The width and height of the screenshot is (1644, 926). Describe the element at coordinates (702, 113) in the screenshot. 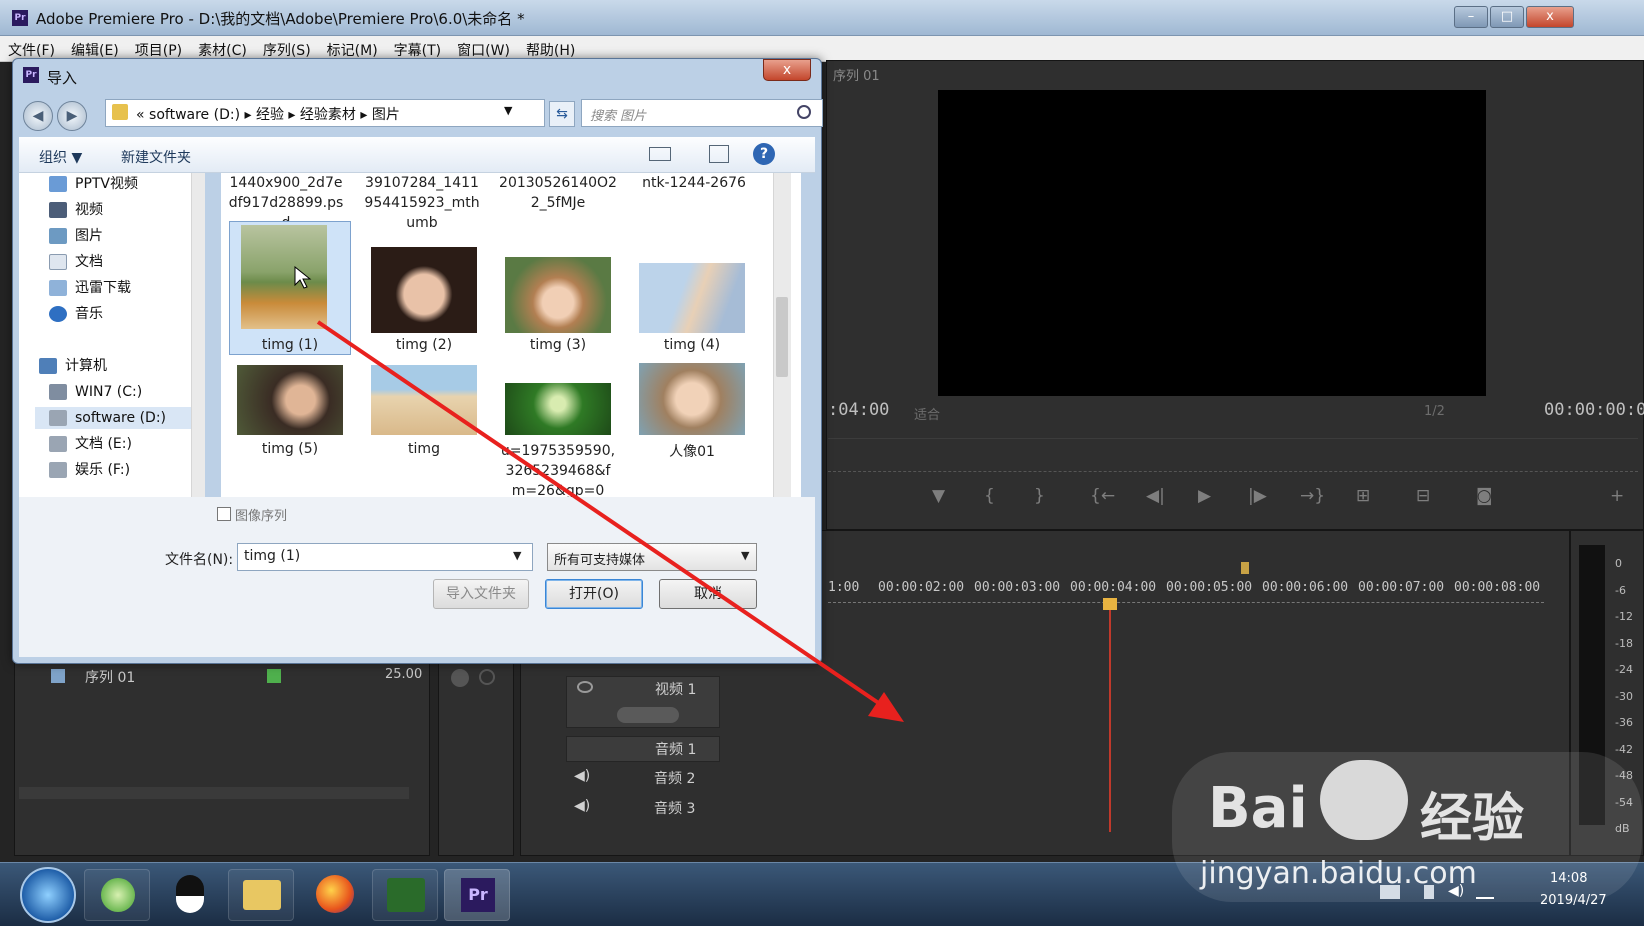

I see `search-input: 搜索 图片` at that location.